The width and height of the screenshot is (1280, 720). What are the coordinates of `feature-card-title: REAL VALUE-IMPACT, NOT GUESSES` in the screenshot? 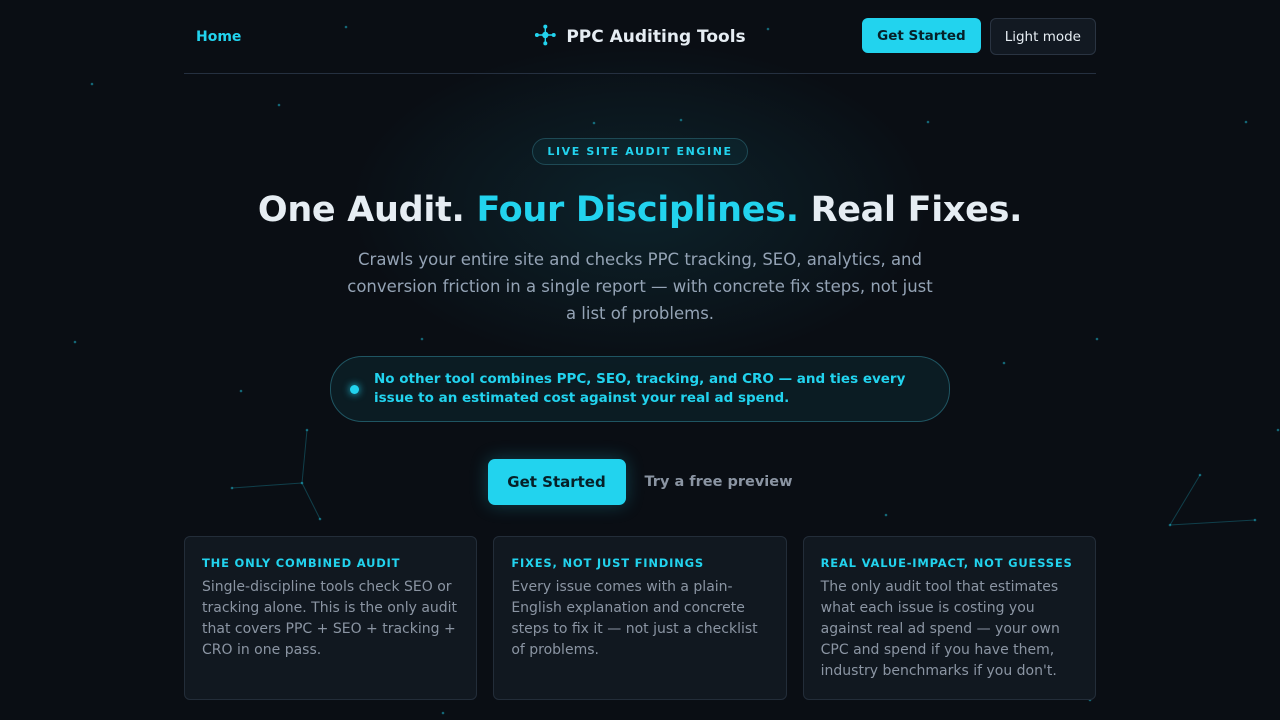 It's located at (946, 563).